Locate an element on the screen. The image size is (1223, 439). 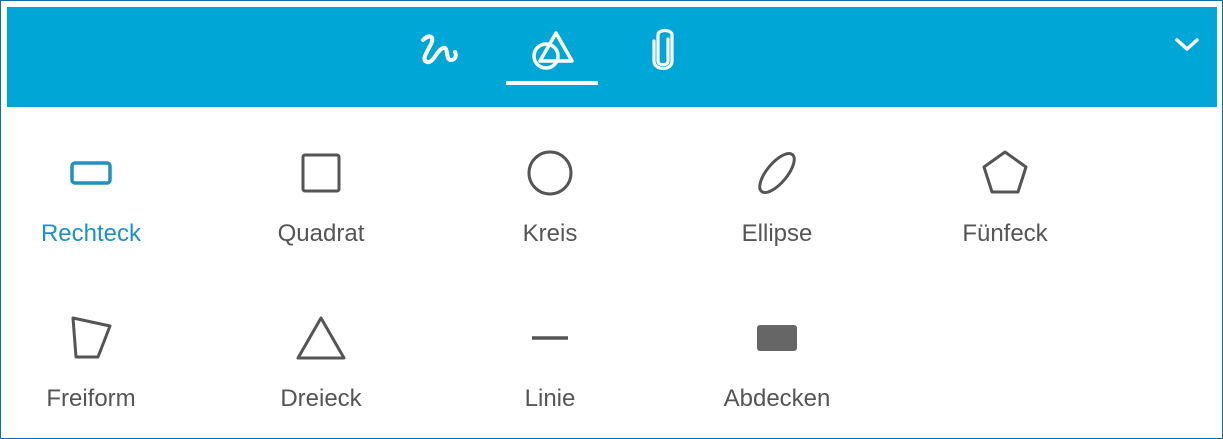
tool-line: Linie is located at coordinates (550, 342).